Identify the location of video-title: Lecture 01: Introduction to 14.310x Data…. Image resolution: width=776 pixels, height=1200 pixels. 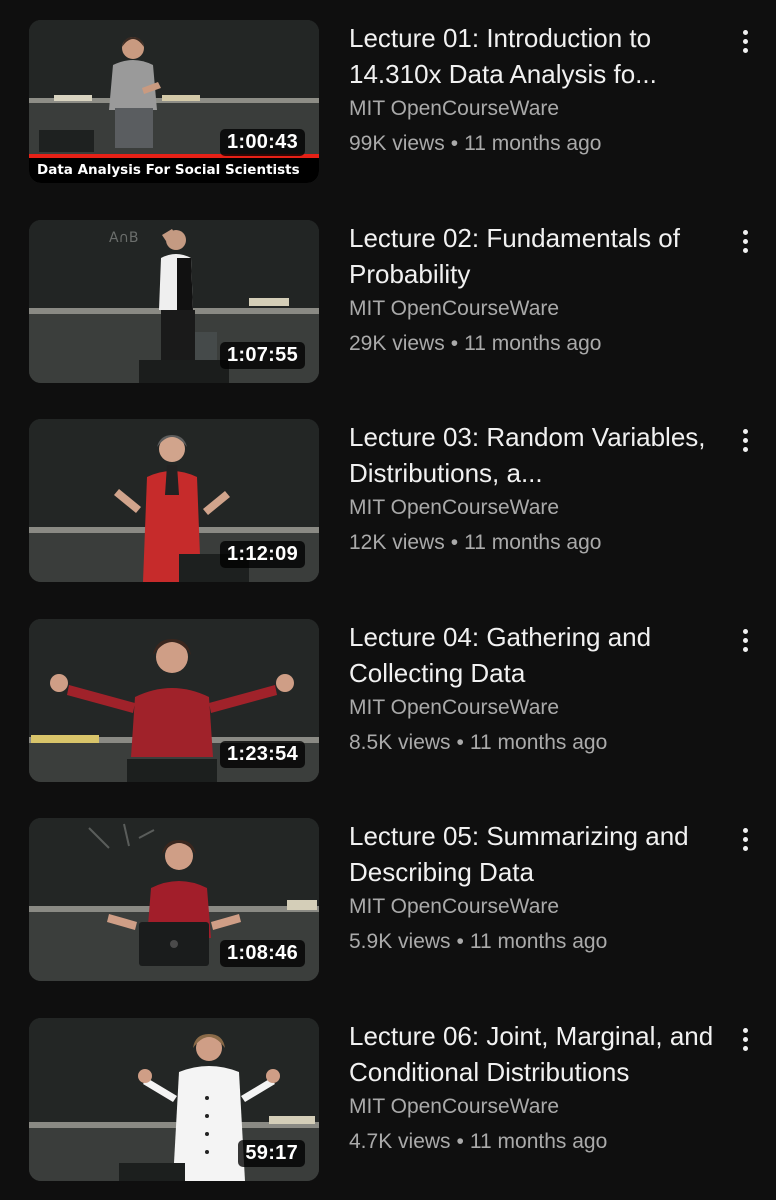
(540, 56).